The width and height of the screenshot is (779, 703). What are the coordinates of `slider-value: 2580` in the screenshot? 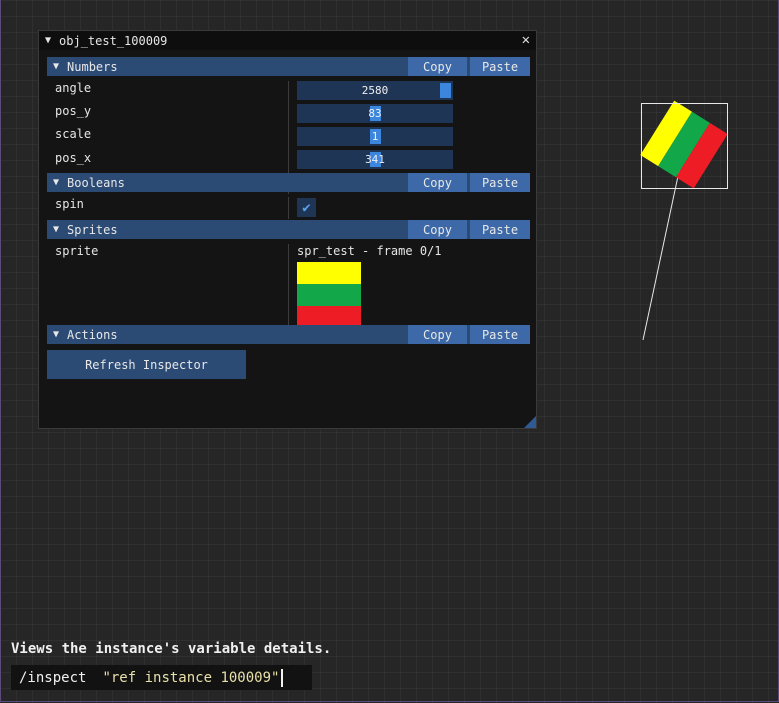 It's located at (375, 90).